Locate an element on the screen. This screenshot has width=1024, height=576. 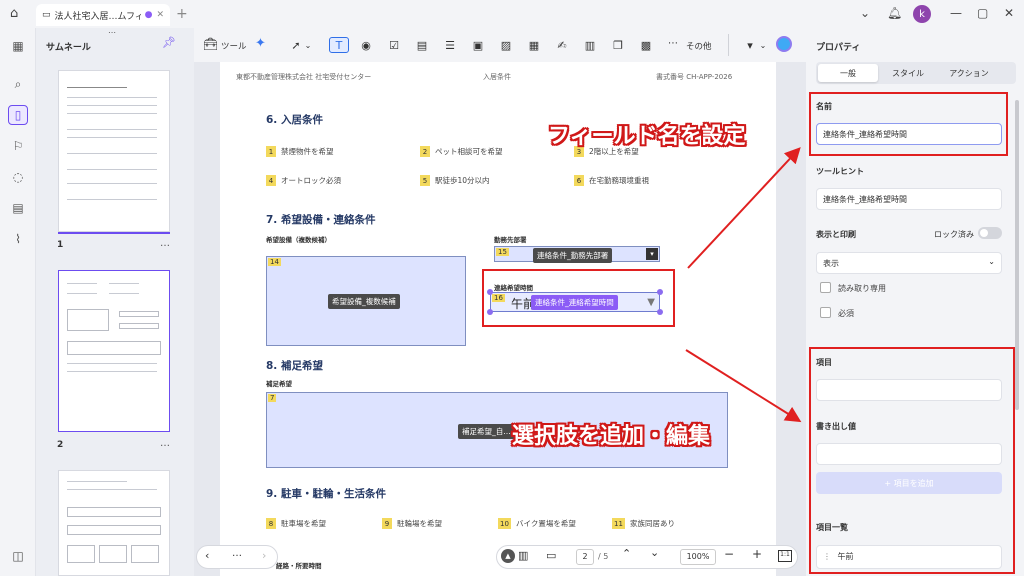
prev-page-icon: ‹ is located at coordinates (207, 555).